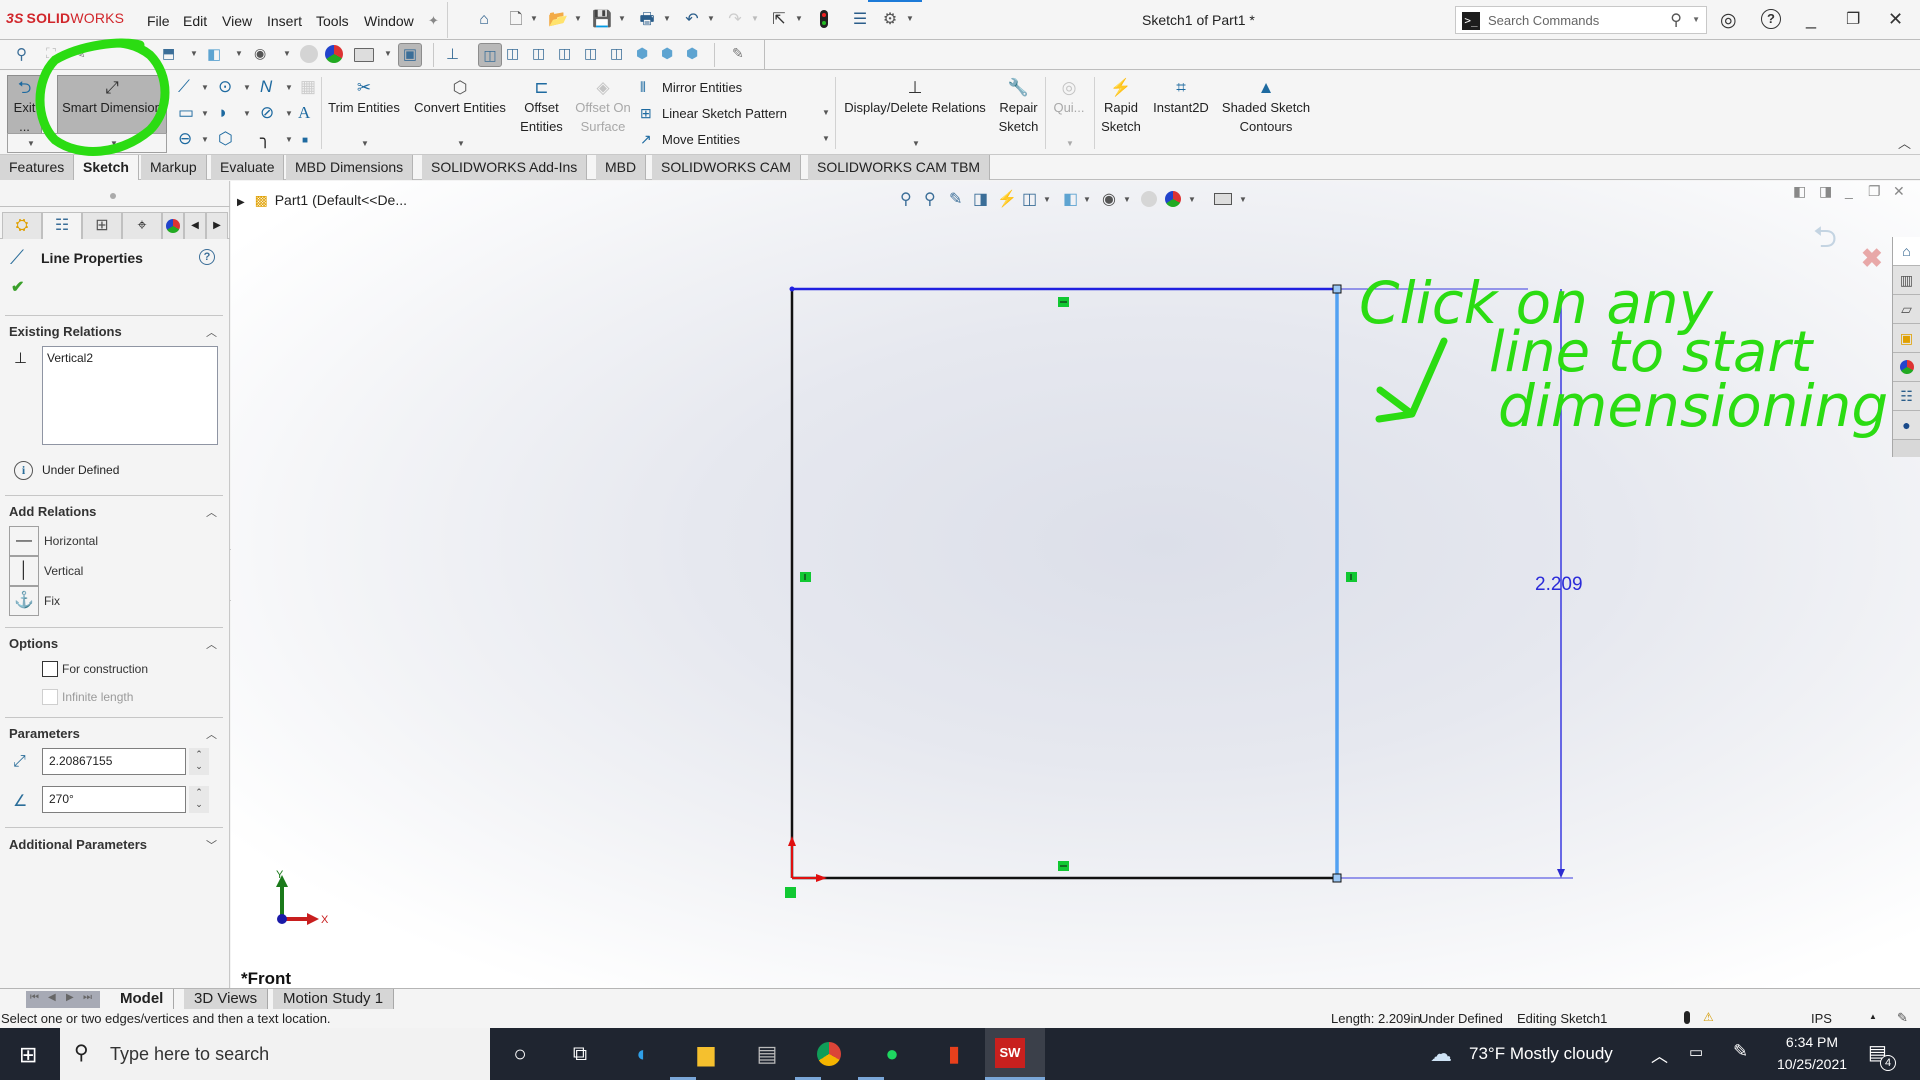 This screenshot has width=1920, height=1080. Describe the element at coordinates (114, 143) in the screenshot. I see `smart-dimension-dropdown: ▼` at that location.